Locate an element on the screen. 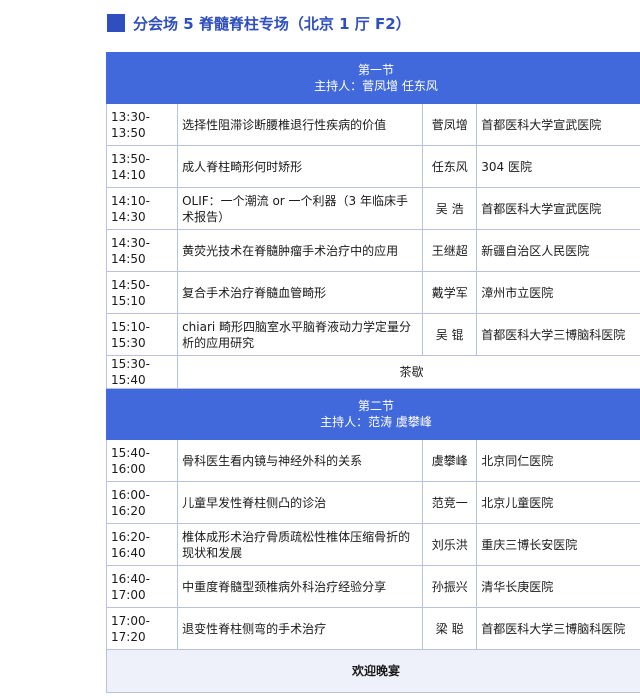  talk-topic: chiari 畸形四脑室水平脑脊液动力学定量分析的应用研究 is located at coordinates (300, 334).